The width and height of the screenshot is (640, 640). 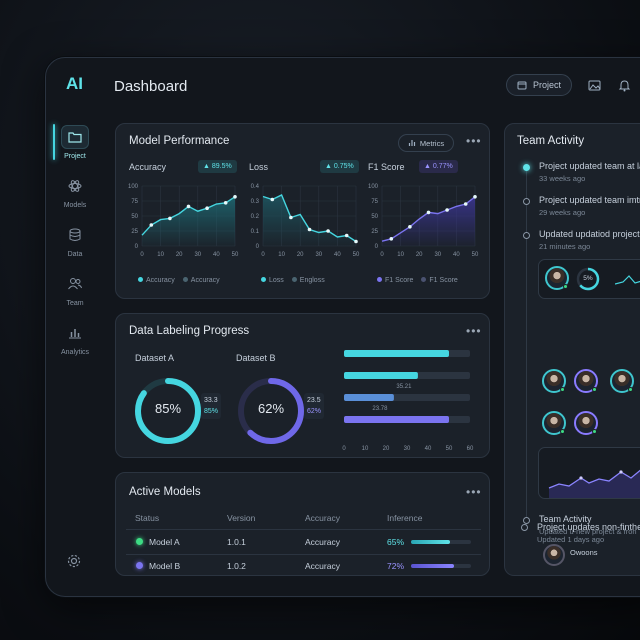 I want to click on side-percent: 62%, so click(x=314, y=411).